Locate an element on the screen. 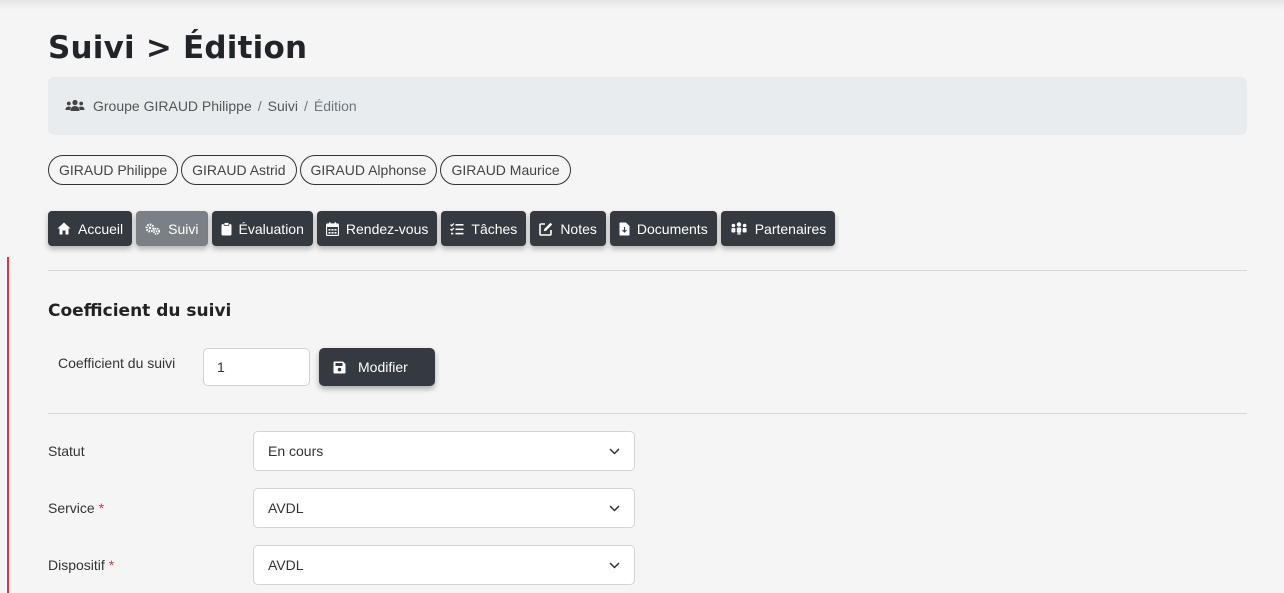  page-title: Suivi > Édition is located at coordinates (178, 48).